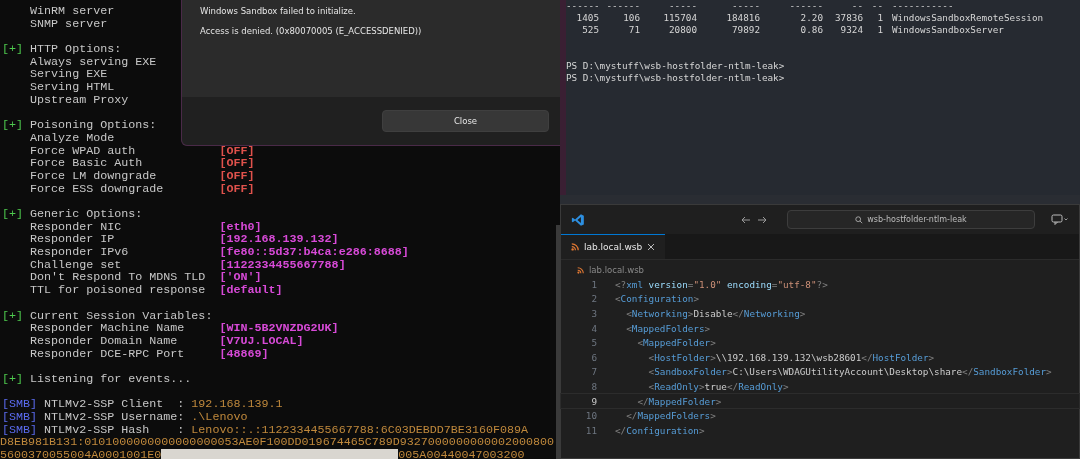  I want to click on code-line: <HostFolder>\\192.168.139.132\wsb28601</HostFolder>, so click(791, 357).